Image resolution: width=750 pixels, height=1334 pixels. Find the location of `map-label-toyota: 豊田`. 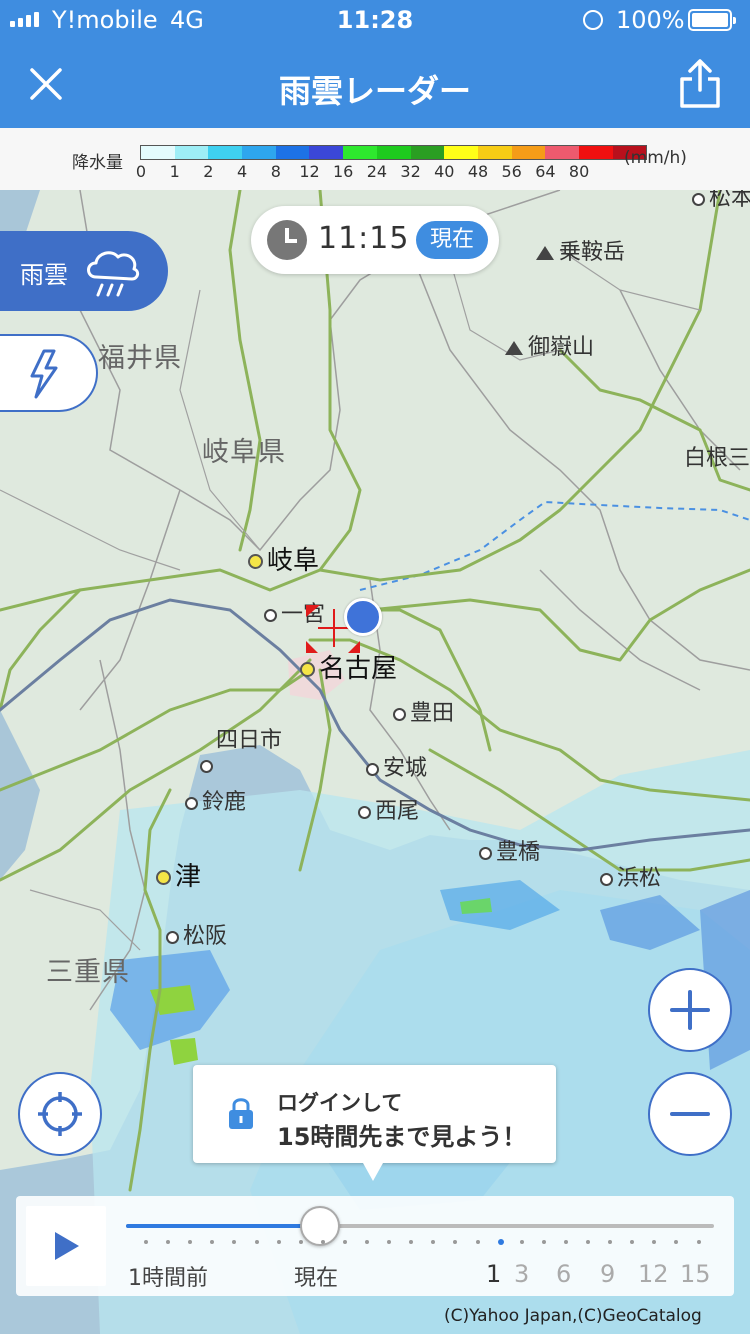

map-label-toyota: 豊田 is located at coordinates (423, 711).